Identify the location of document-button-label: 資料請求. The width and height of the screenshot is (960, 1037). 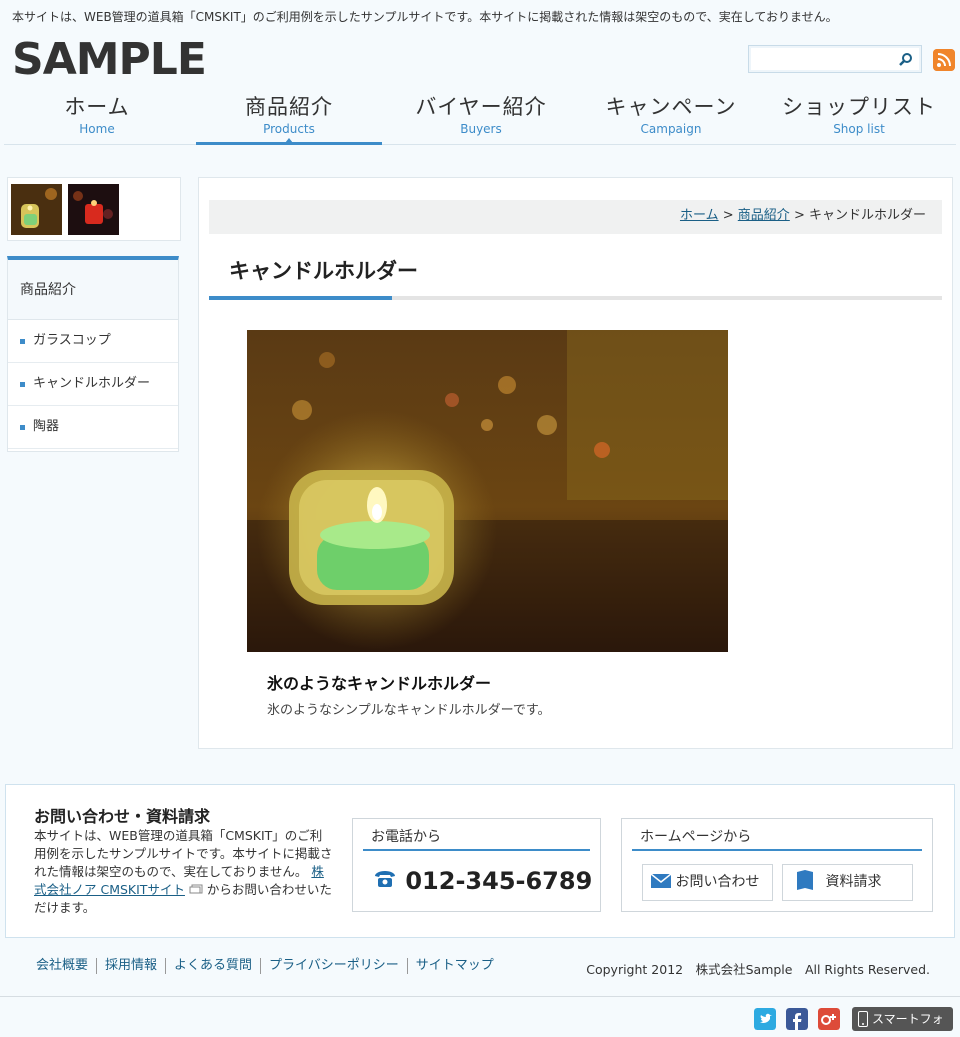
(853, 882).